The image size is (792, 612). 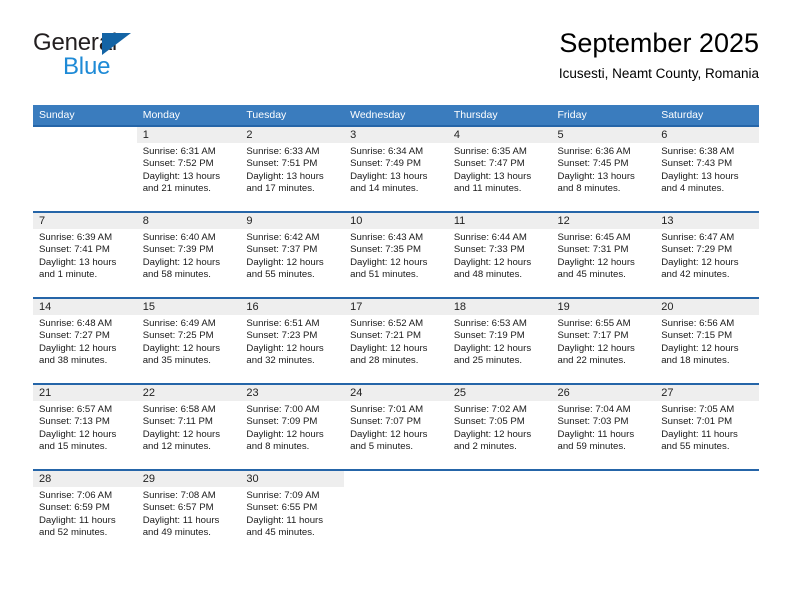 What do you see at coordinates (693, 188) in the screenshot?
I see `daylight-text-line2: and 4 minutes.` at bounding box center [693, 188].